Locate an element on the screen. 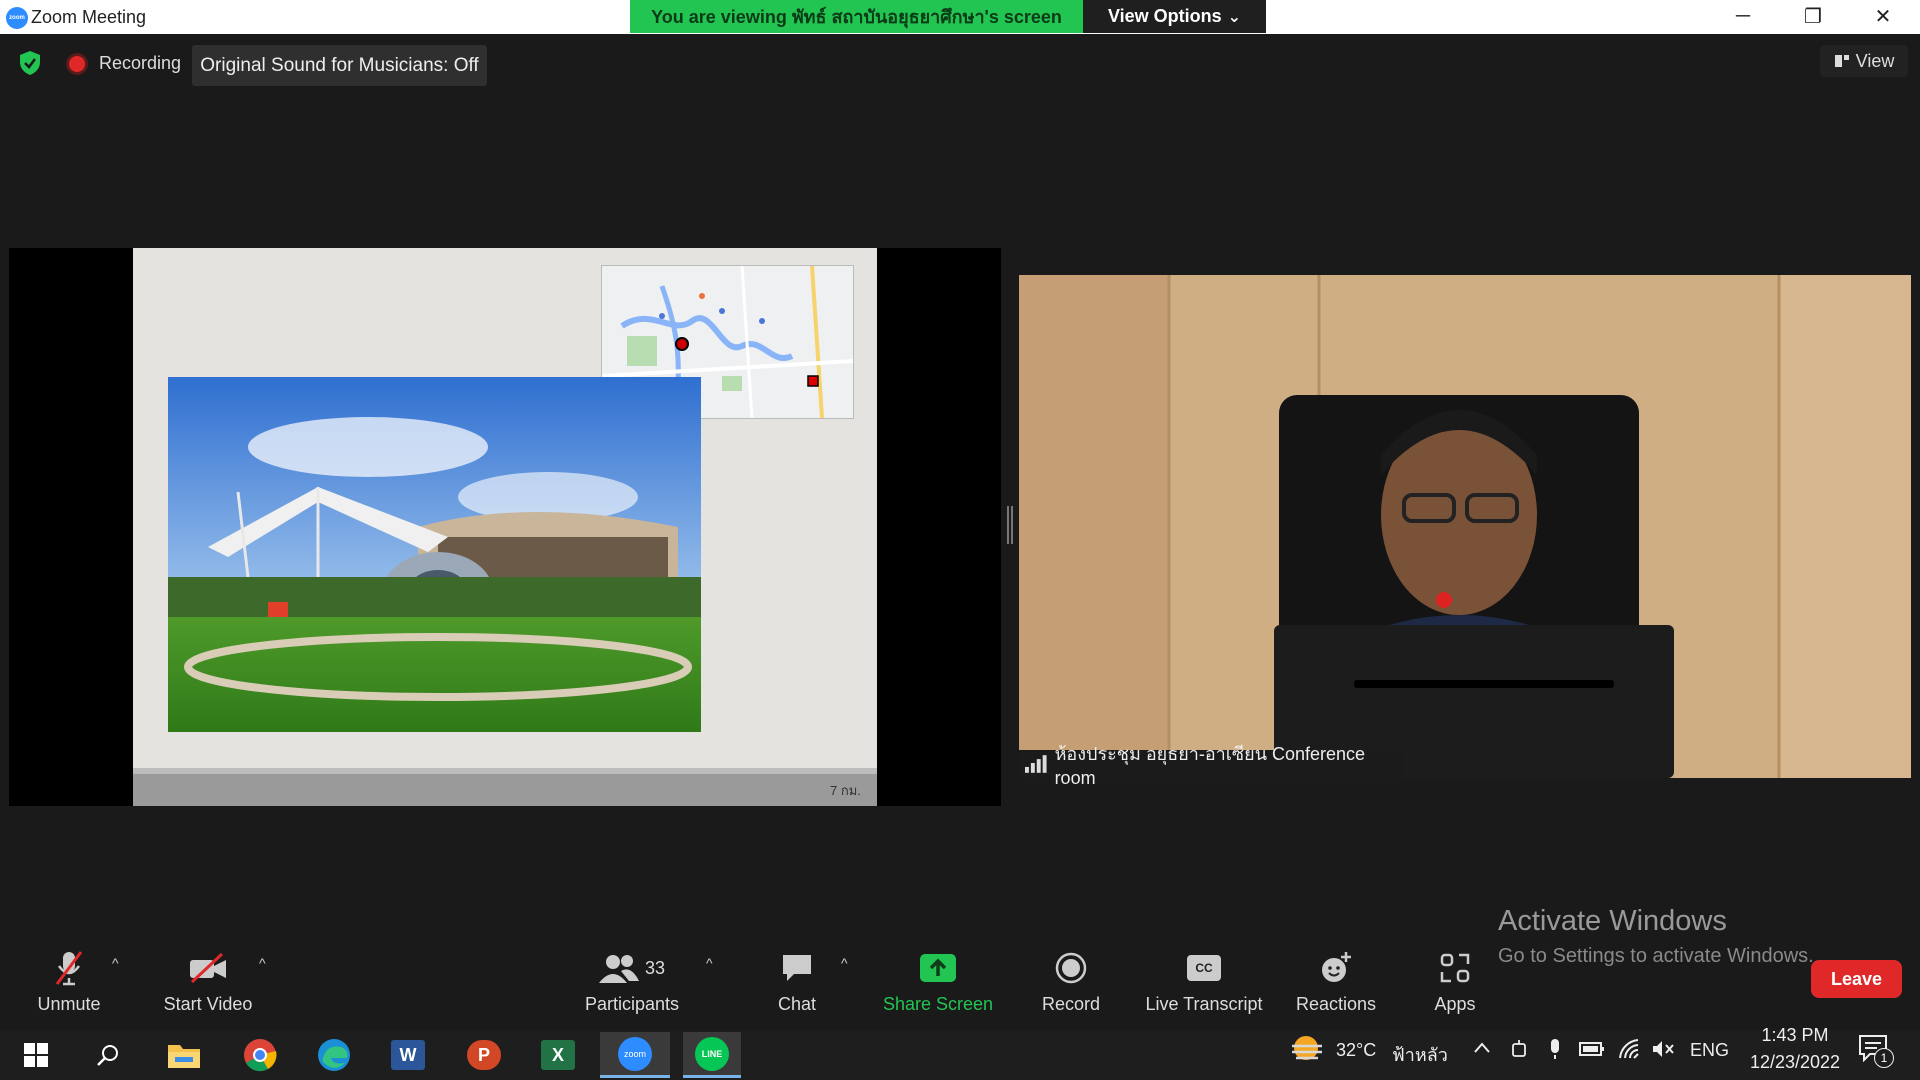  minimize-button: ─ is located at coordinates (1743, 16).